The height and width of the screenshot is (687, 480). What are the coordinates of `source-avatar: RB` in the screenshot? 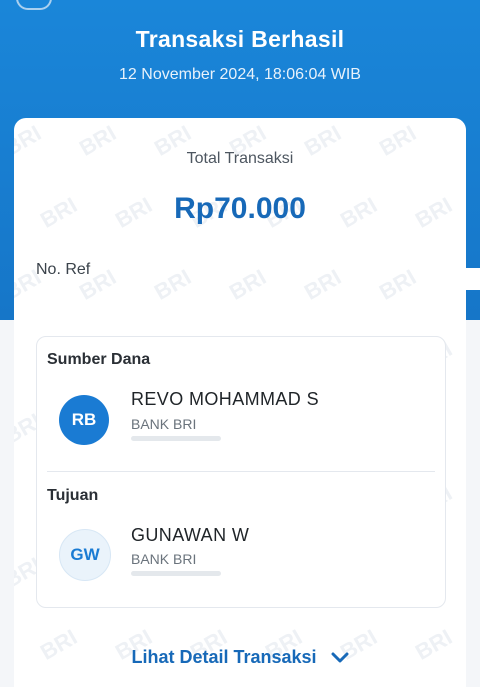 It's located at (84, 420).